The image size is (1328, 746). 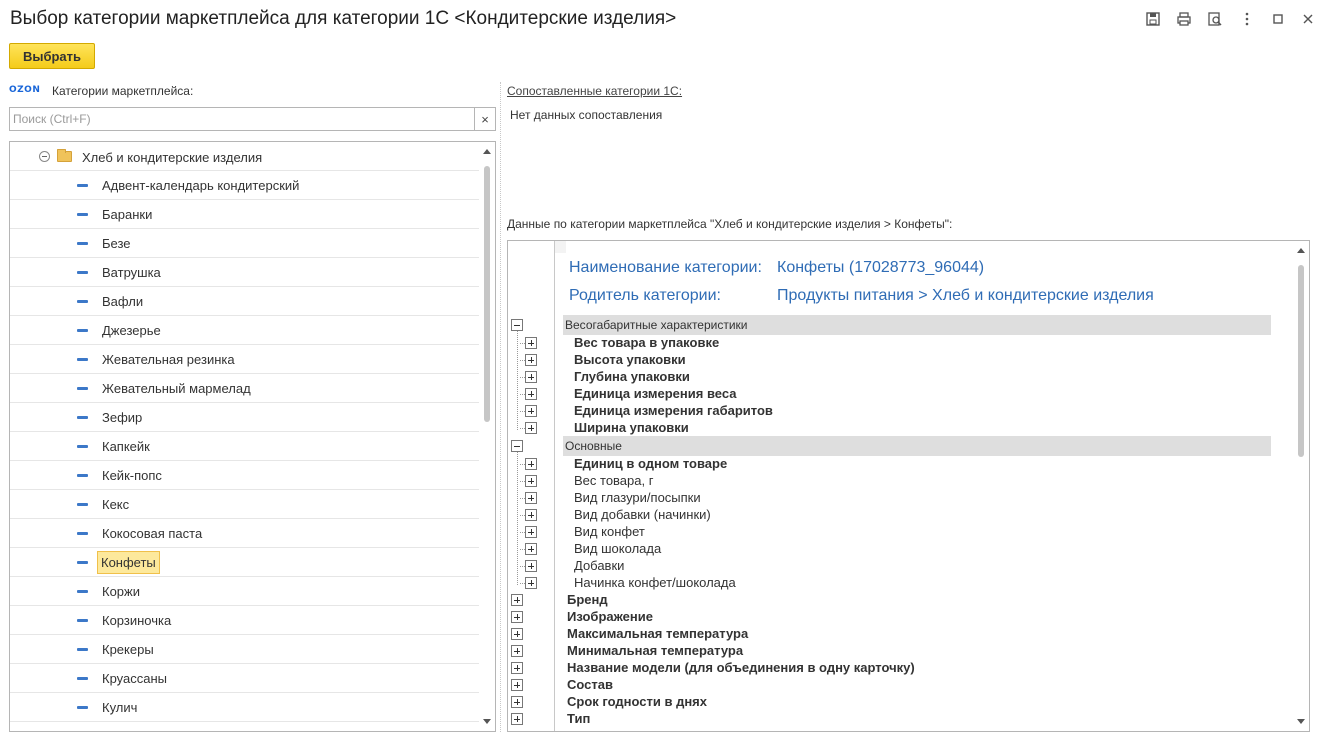 I want to click on tree-item: Безе, so click(x=245, y=243).